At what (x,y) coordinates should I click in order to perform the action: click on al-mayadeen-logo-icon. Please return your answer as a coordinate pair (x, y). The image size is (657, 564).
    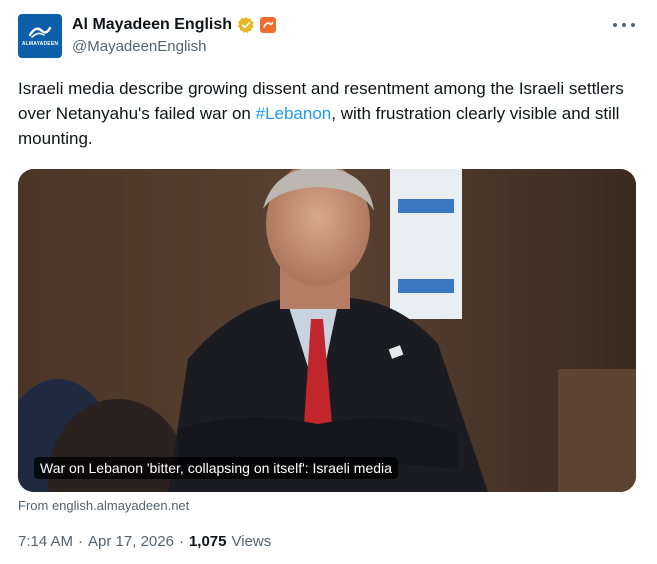
    Looking at the image, I should click on (40, 32).